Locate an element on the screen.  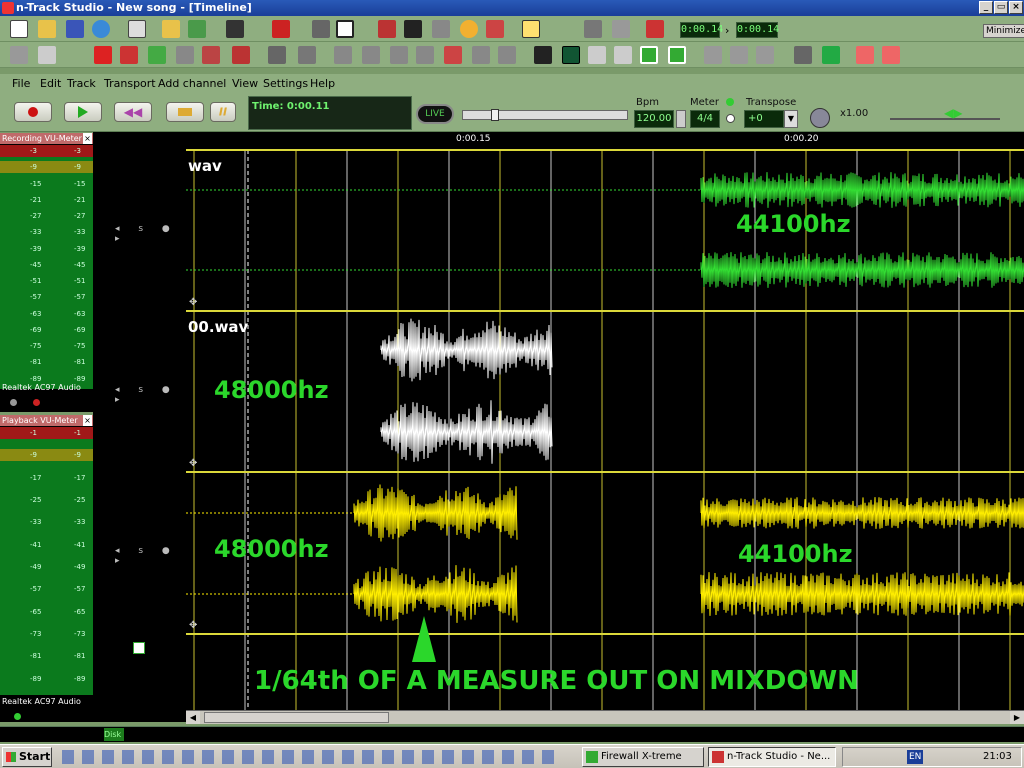
volume-icon is located at coordinates (235, 29).